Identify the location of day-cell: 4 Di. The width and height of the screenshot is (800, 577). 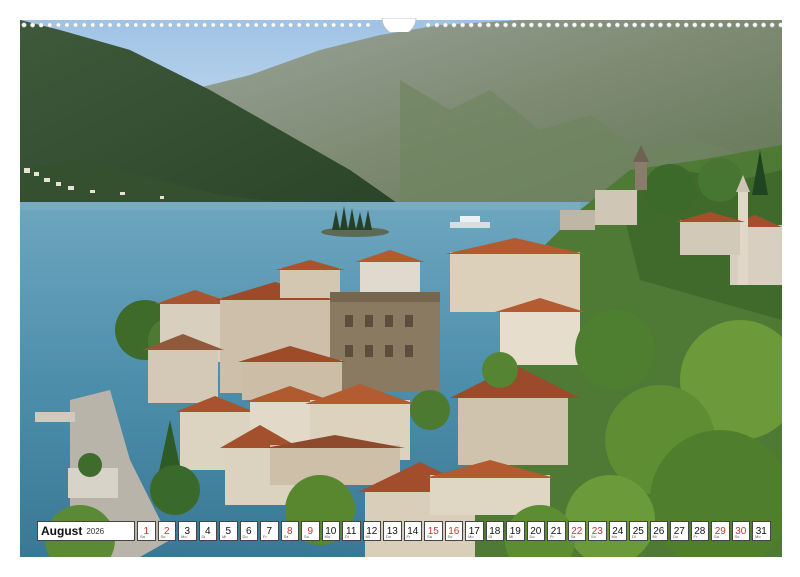
(207, 531).